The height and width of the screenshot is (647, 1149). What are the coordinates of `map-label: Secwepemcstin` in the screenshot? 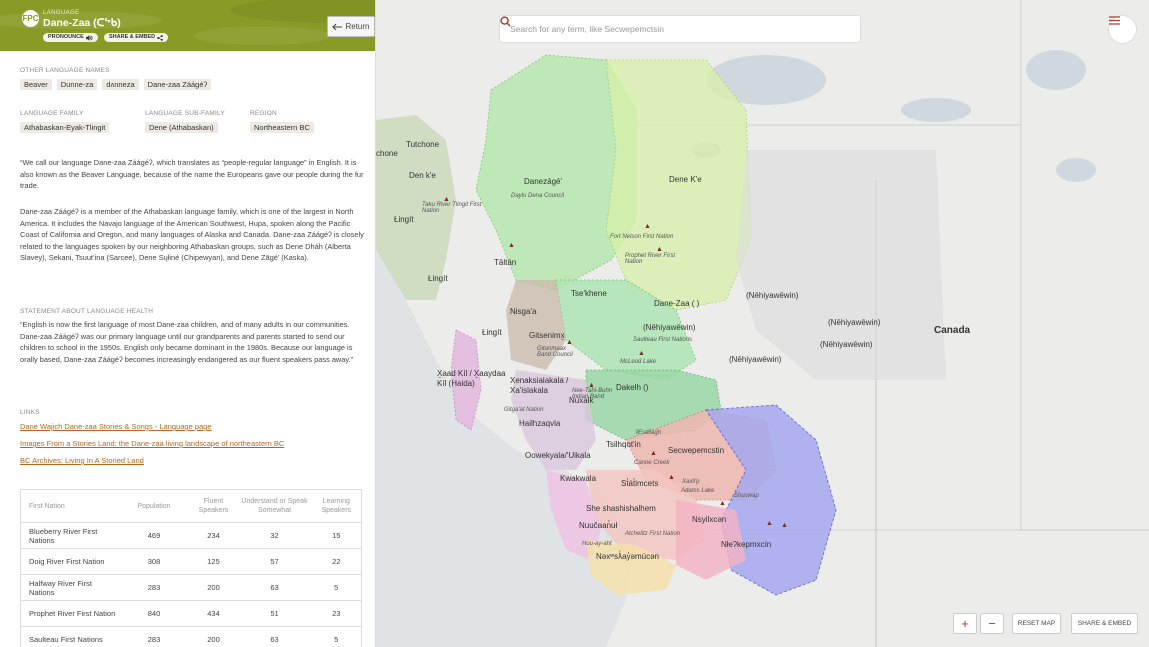 It's located at (696, 450).